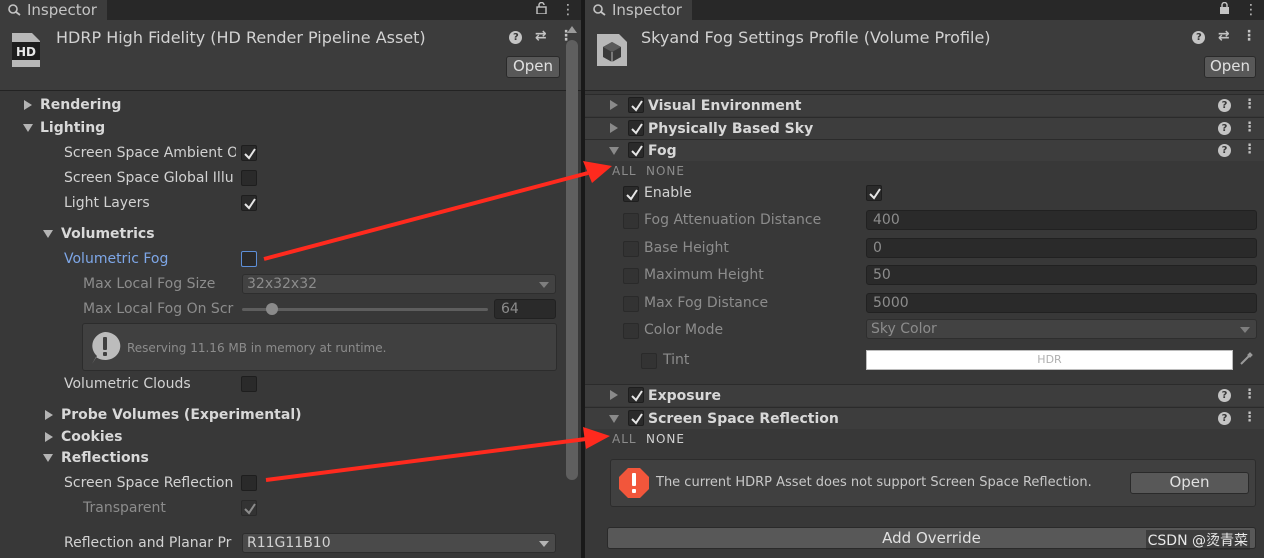 The image size is (1264, 558). What do you see at coordinates (924, 395) in the screenshot?
I see `exposure-section: Exposure ? ⋮` at bounding box center [924, 395].